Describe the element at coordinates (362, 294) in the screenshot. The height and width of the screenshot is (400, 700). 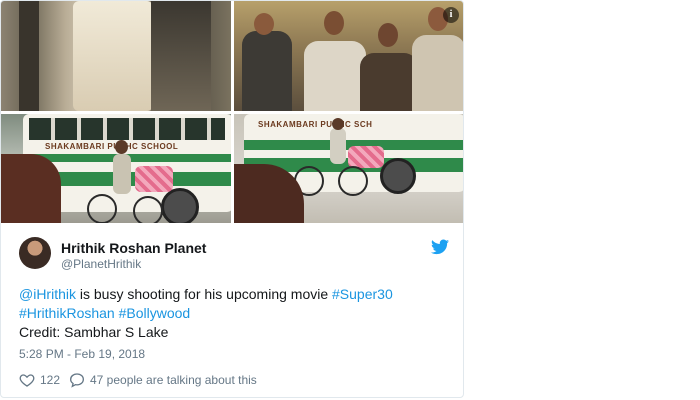
I see `hashtag-super30: #Super30` at that location.